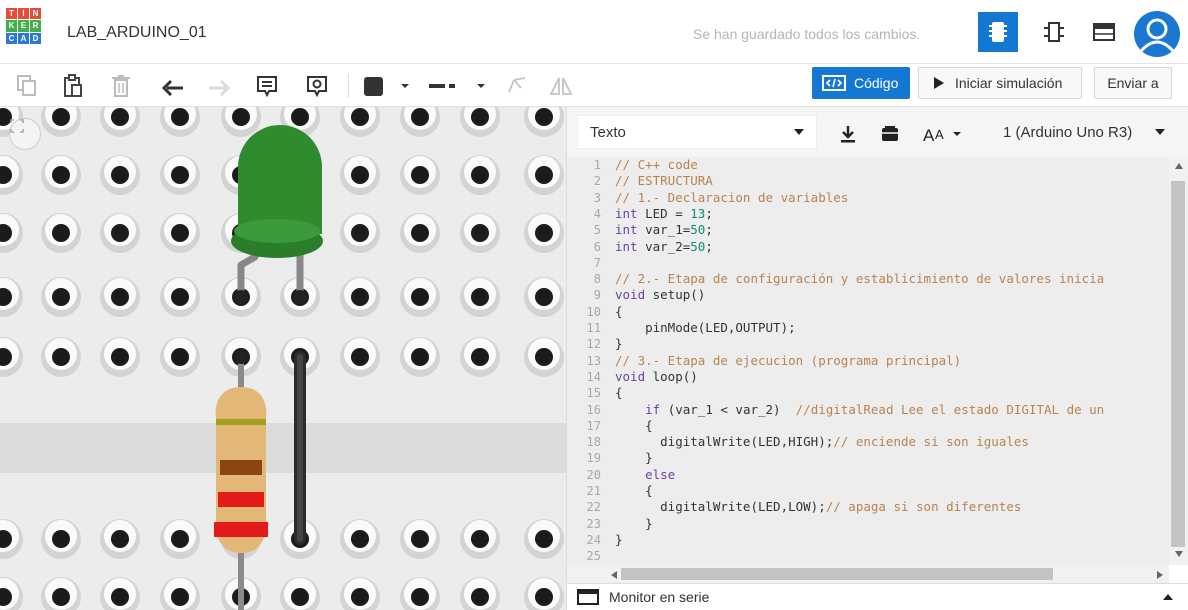 Image resolution: width=1188 pixels, height=610 pixels. Describe the element at coordinates (1133, 83) in the screenshot. I see `send-to-button: Enviar a` at that location.